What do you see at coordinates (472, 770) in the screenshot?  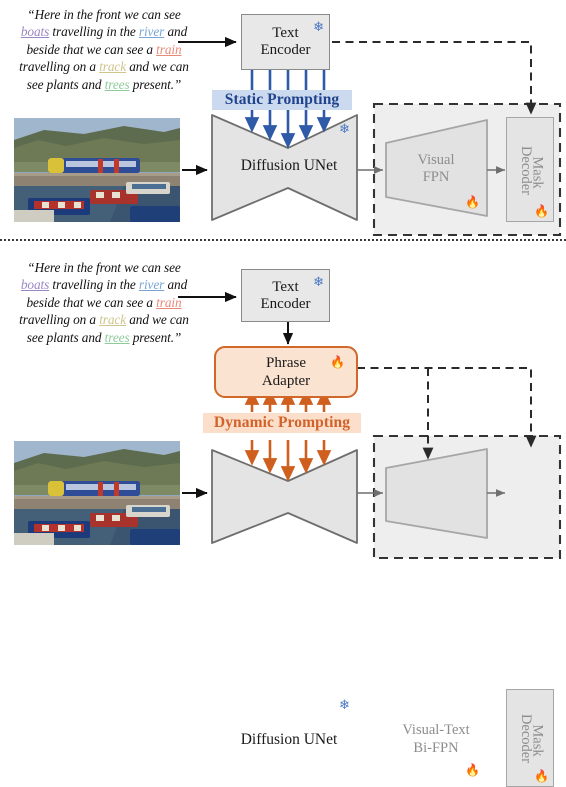 I see `fire-icon-visual-text-bifpn: 🔥` at bounding box center [472, 770].